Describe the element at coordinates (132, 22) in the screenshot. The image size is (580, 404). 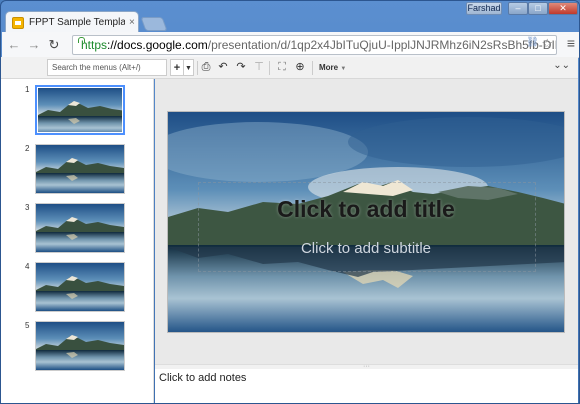
I see `tab-close-icon: ×` at that location.